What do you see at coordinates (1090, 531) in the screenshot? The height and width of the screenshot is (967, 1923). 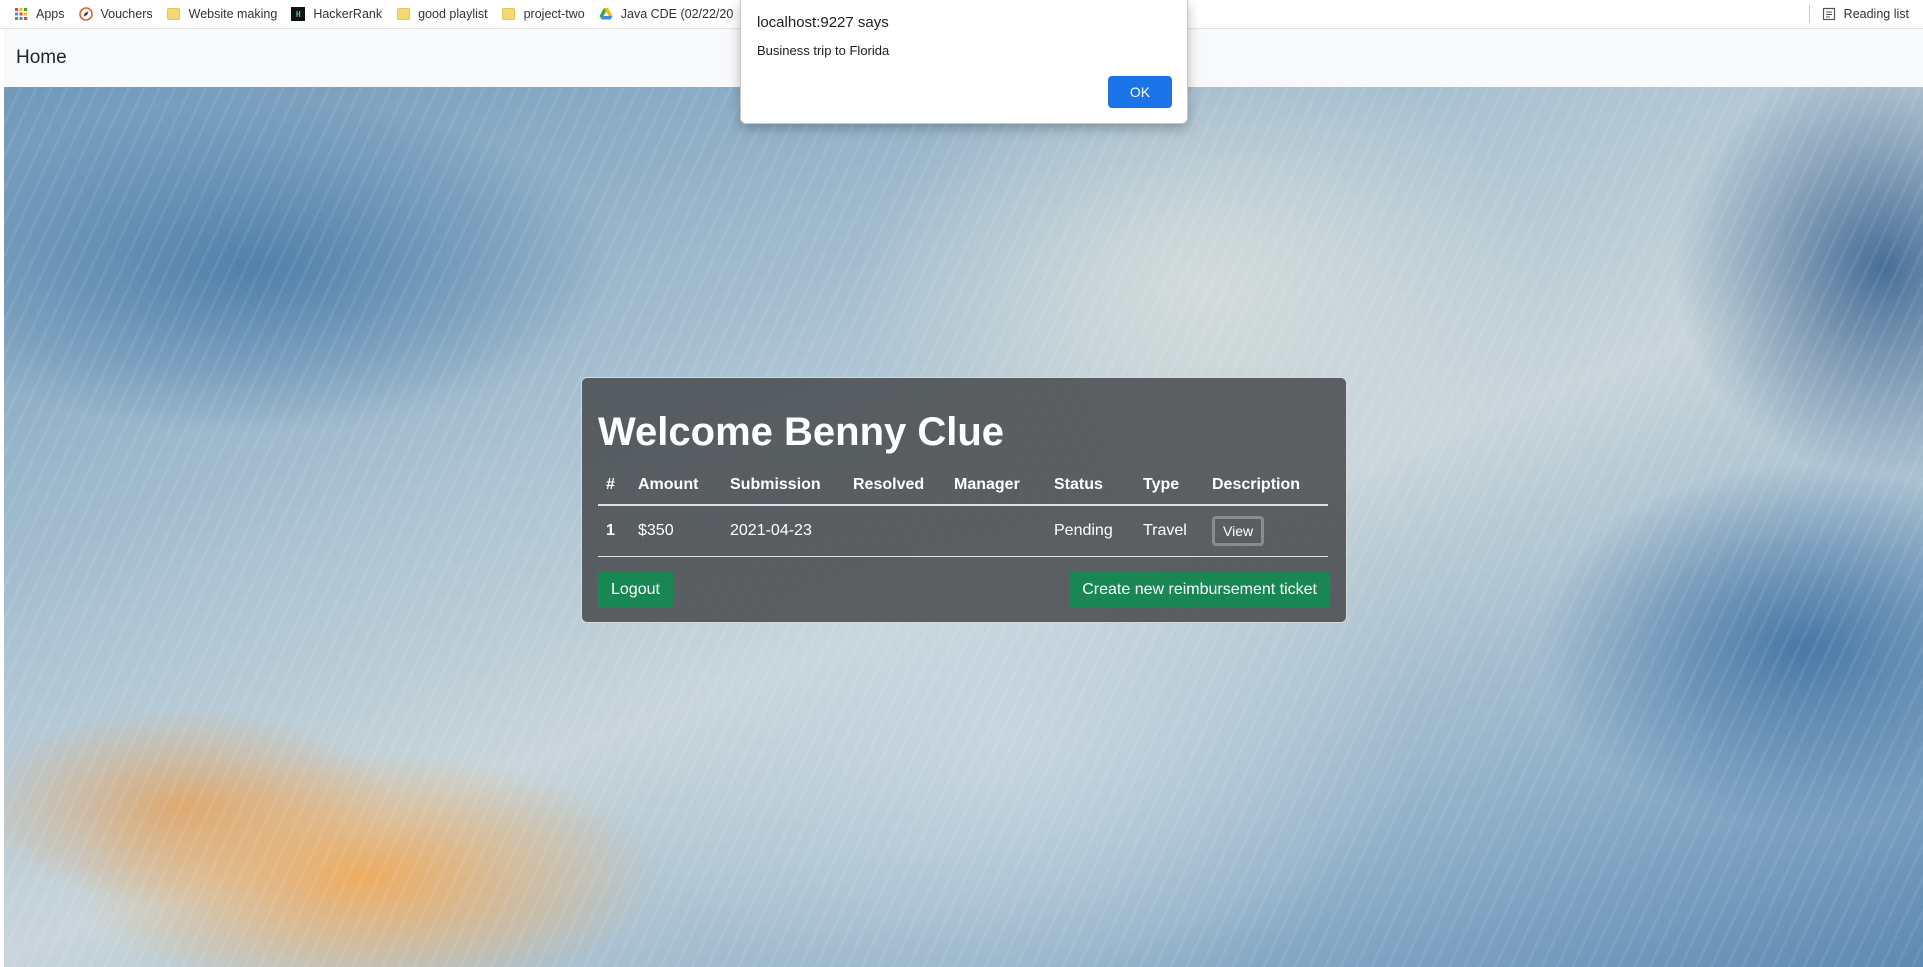 I see `ticket-status: Pending` at bounding box center [1090, 531].